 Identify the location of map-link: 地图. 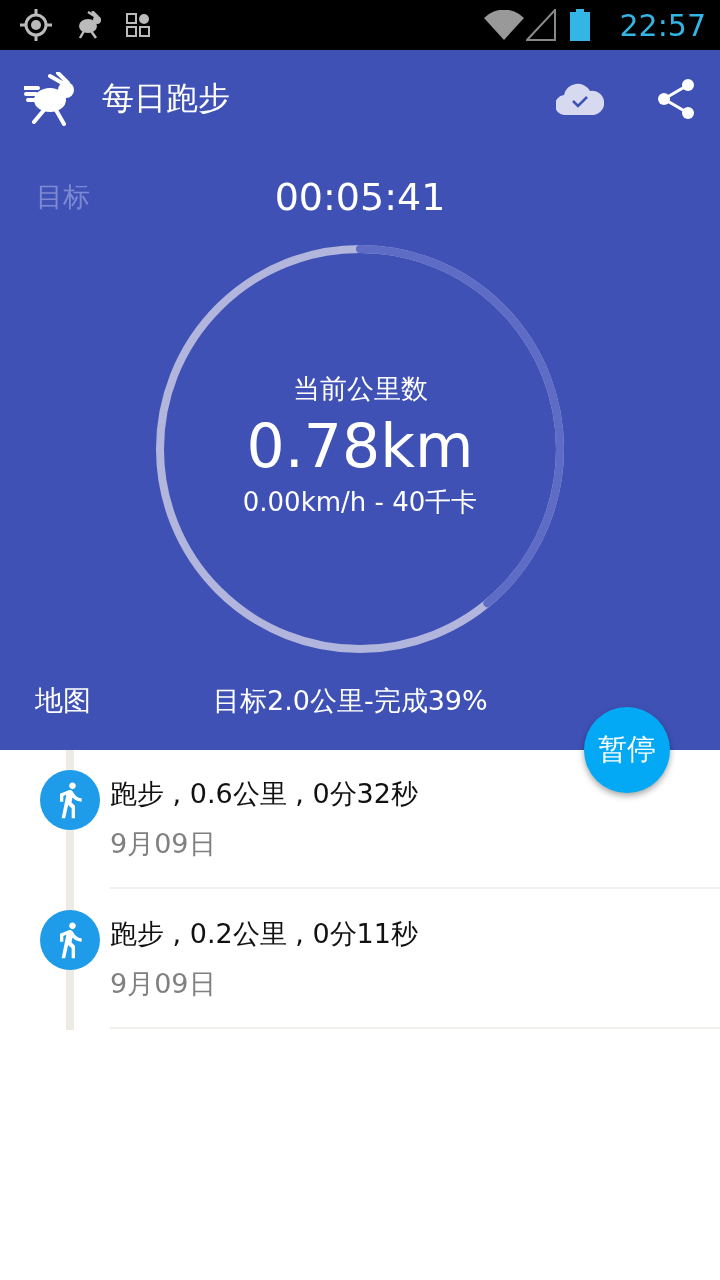
(63, 700).